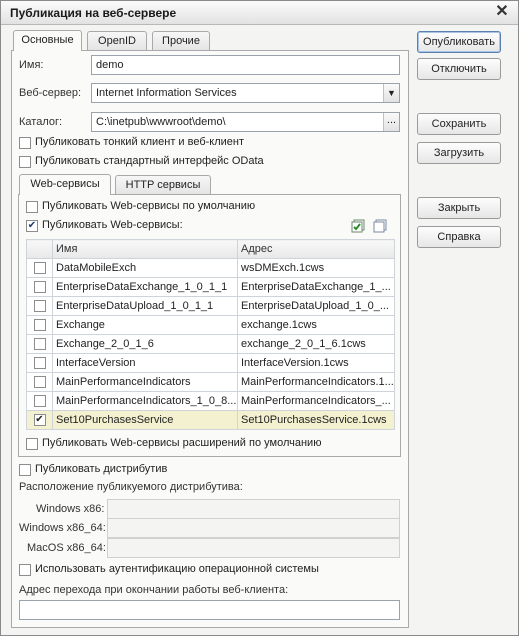  I want to click on macos-input, so click(253, 548).